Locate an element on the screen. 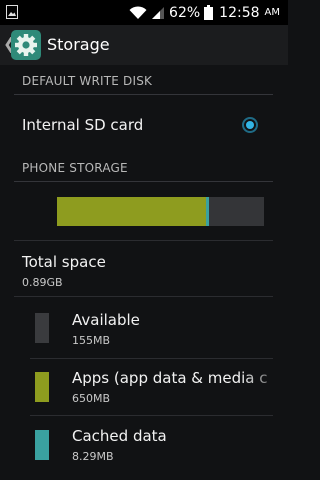 The image size is (320, 480). section-header-phone-storage: PHONE STORAGE is located at coordinates (75, 168).